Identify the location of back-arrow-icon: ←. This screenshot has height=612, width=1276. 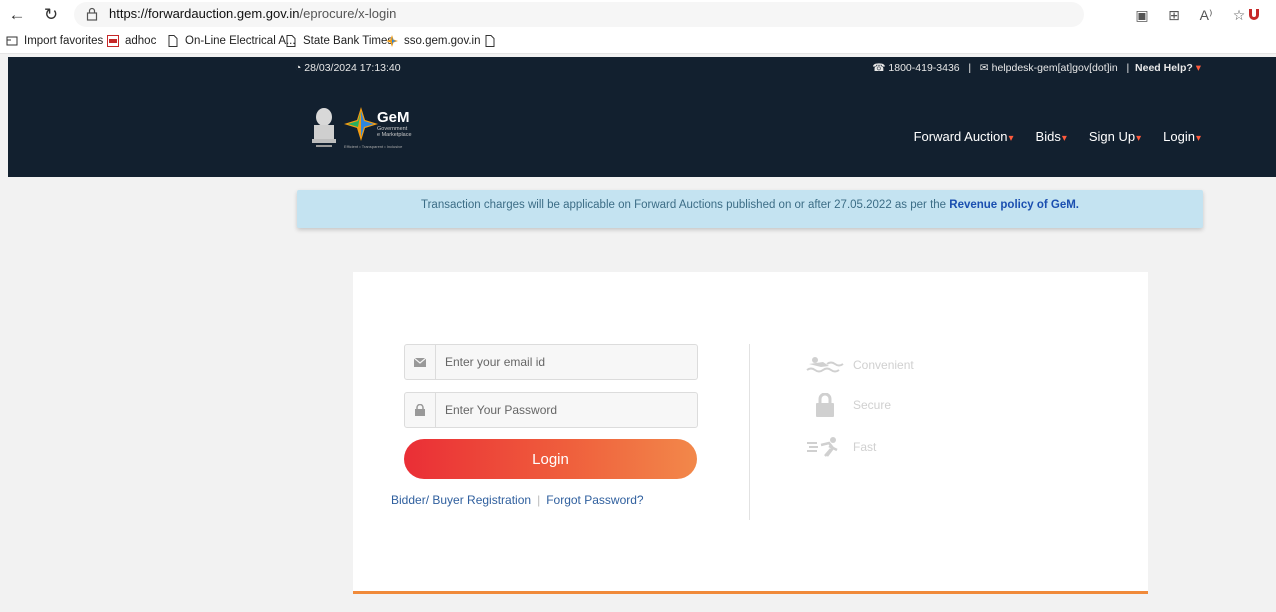
(17, 15).